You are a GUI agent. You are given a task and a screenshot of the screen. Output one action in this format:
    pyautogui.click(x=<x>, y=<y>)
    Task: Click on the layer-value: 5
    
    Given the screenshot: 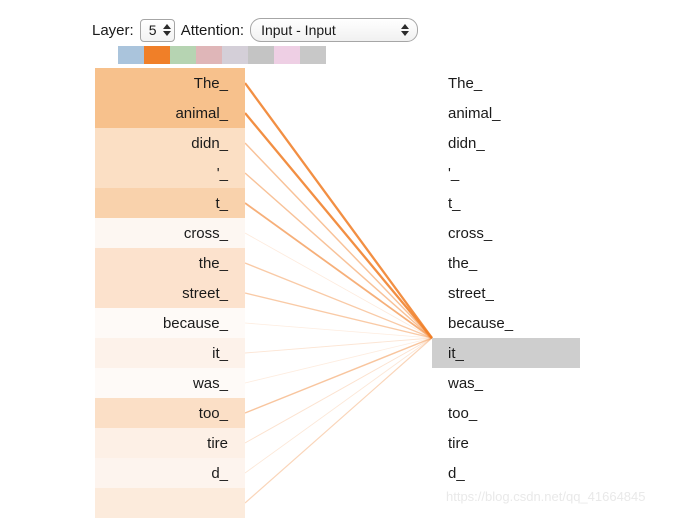 What is the action you would take?
    pyautogui.click(x=152, y=30)
    